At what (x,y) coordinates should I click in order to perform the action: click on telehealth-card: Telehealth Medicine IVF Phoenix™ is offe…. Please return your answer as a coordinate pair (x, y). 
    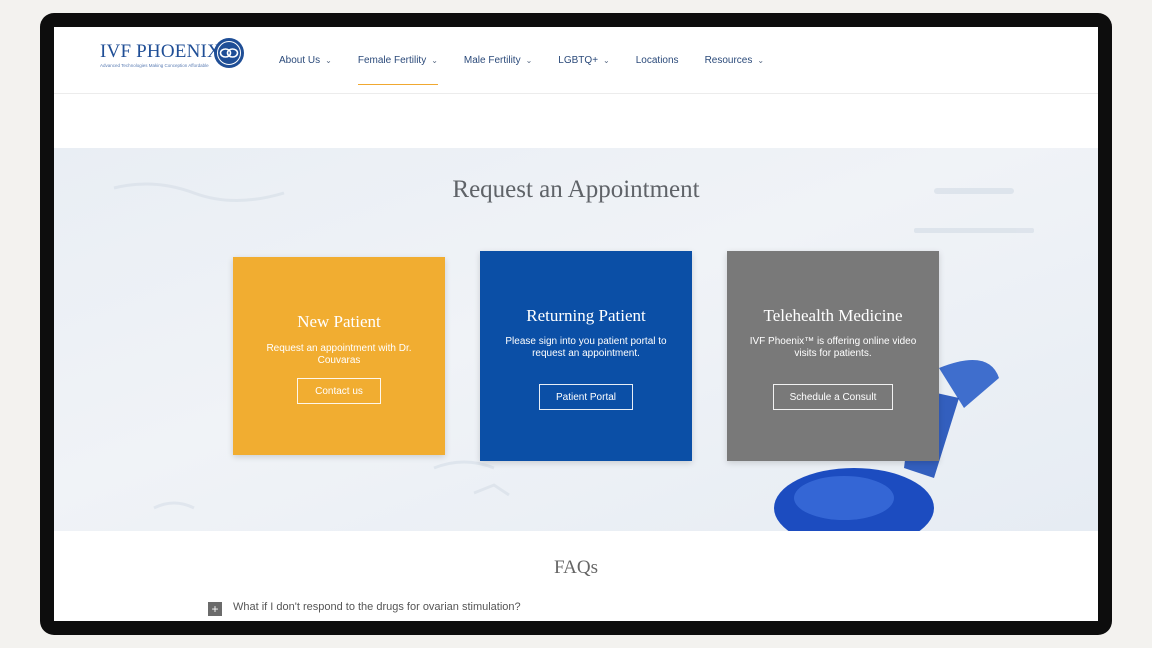
    Looking at the image, I should click on (833, 356).